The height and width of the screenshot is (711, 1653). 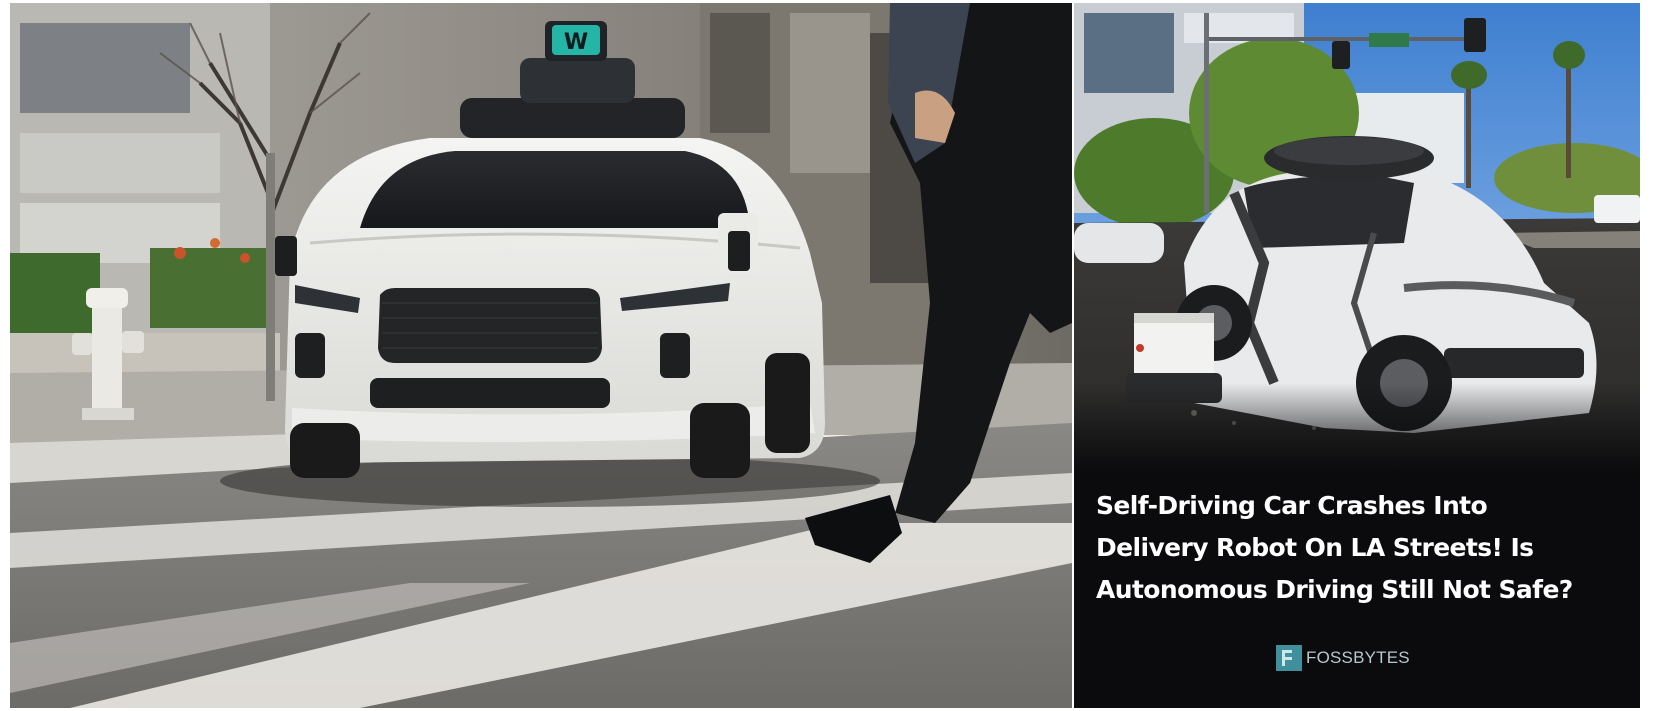 I want to click on headline-line-2: Delivery Robot On LA Streets! Is, so click(x=1315, y=547).